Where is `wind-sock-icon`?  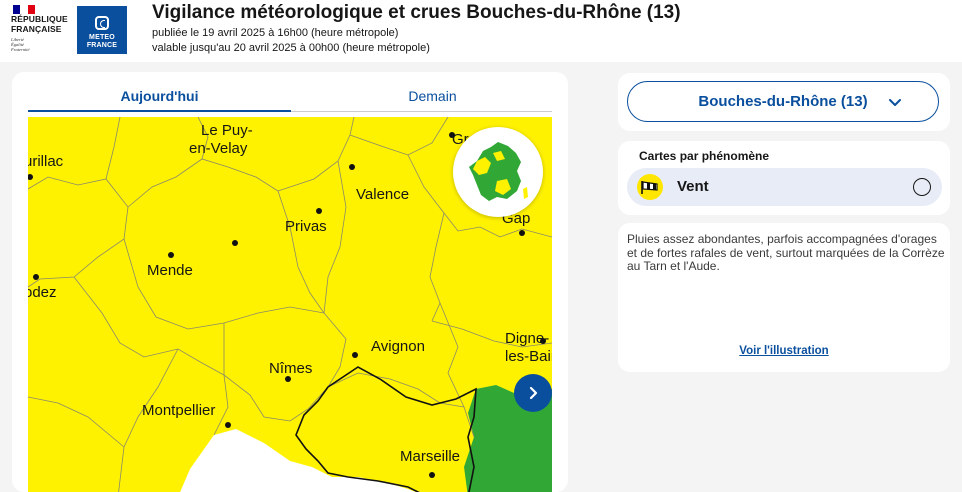
wind-sock-icon is located at coordinates (650, 187).